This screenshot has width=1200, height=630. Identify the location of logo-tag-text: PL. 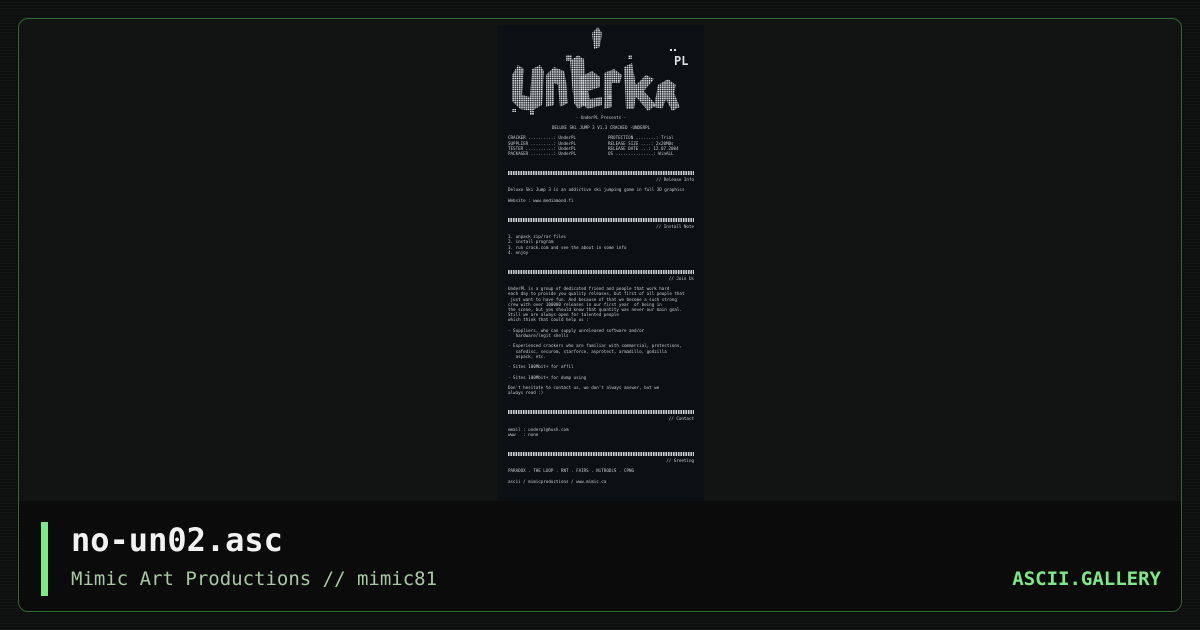
(681, 61).